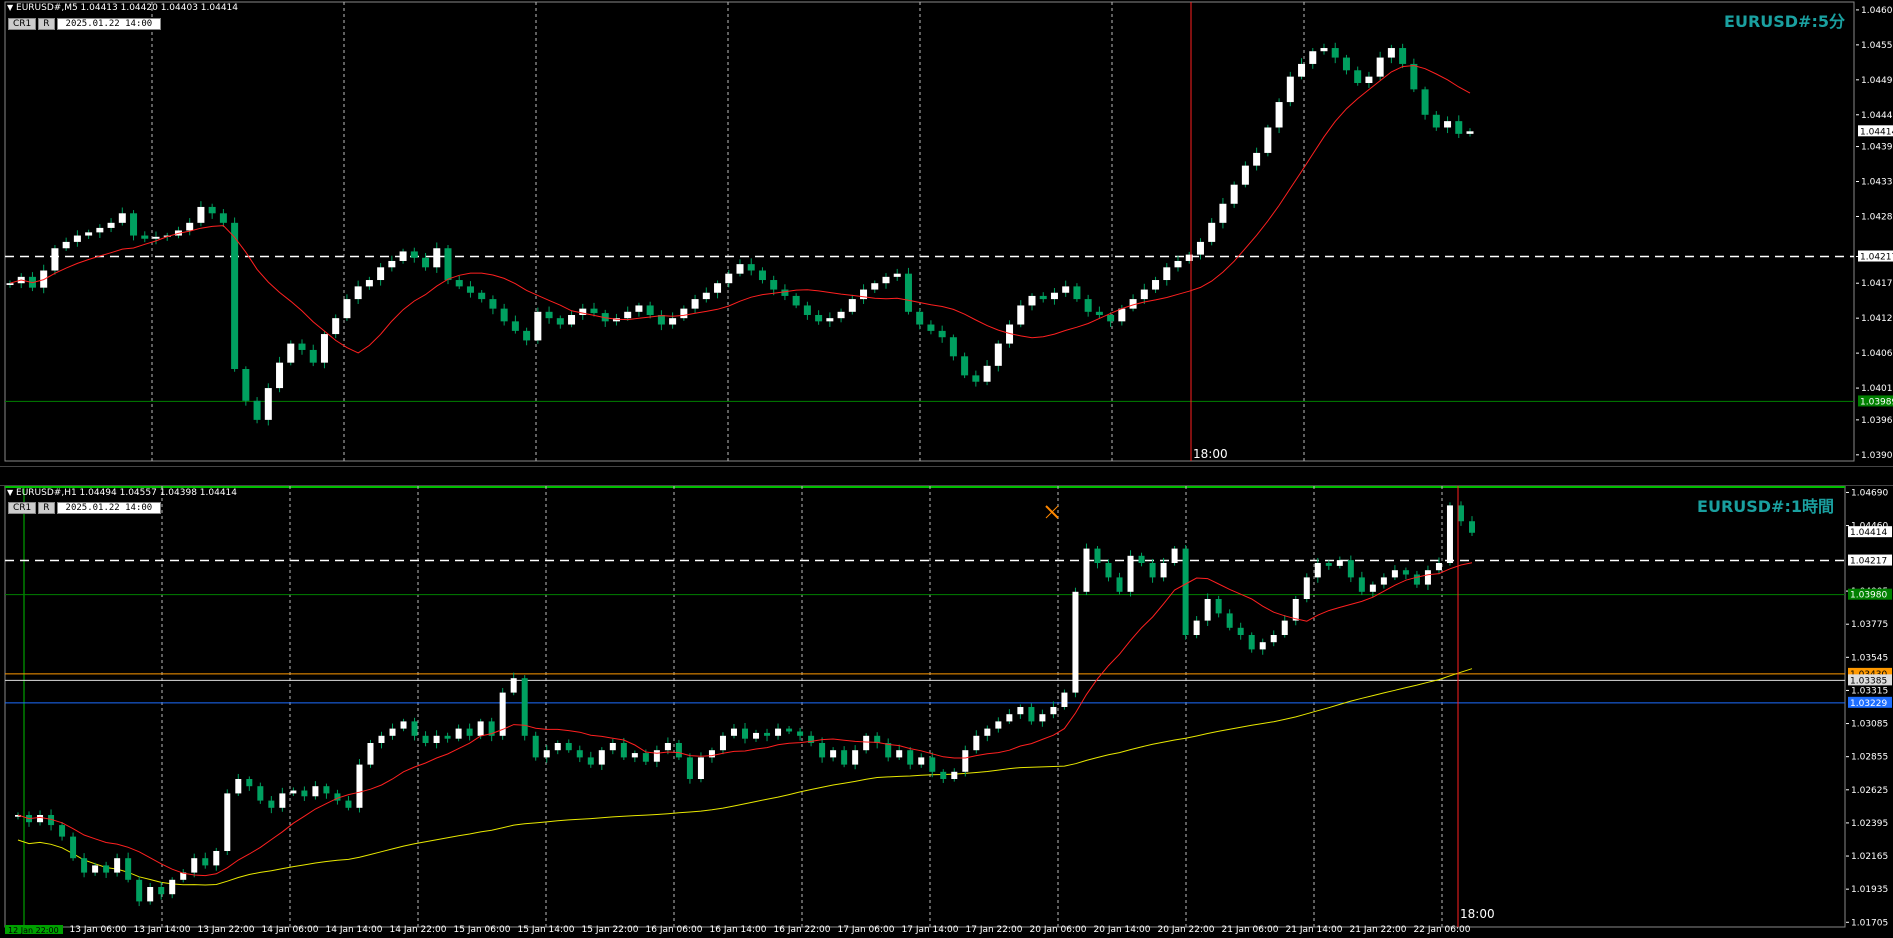 This screenshot has height=938, width=1893. Describe the element at coordinates (866, 929) in the screenshot. I see `h1-time-label: 17 Jan 06:00` at that location.